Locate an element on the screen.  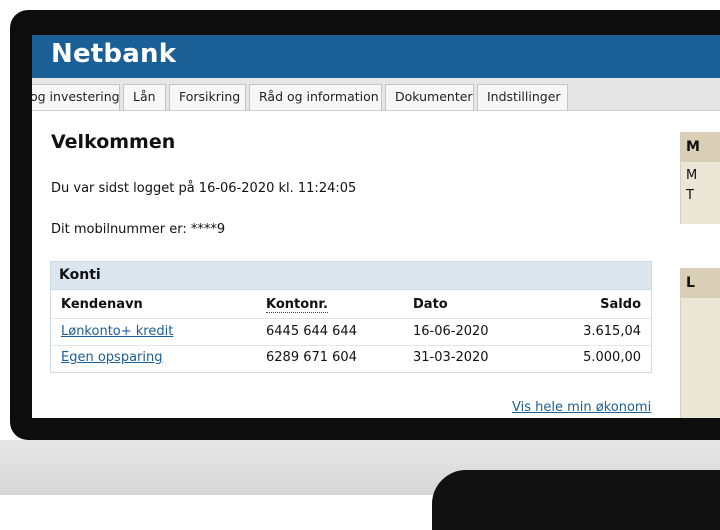
account-balance: 3.615,04 is located at coordinates (612, 331).